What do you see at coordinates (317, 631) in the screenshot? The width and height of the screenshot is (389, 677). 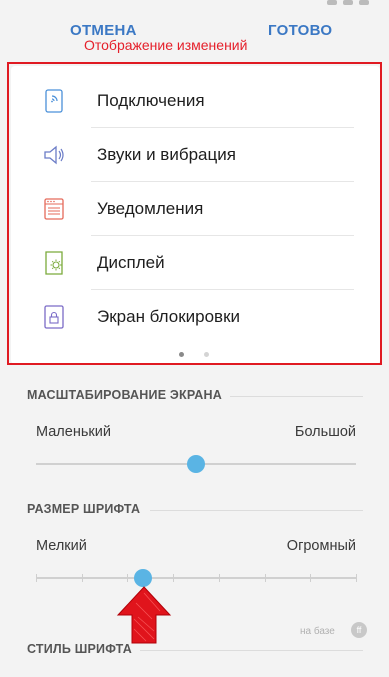 I see `font-note: на базе` at bounding box center [317, 631].